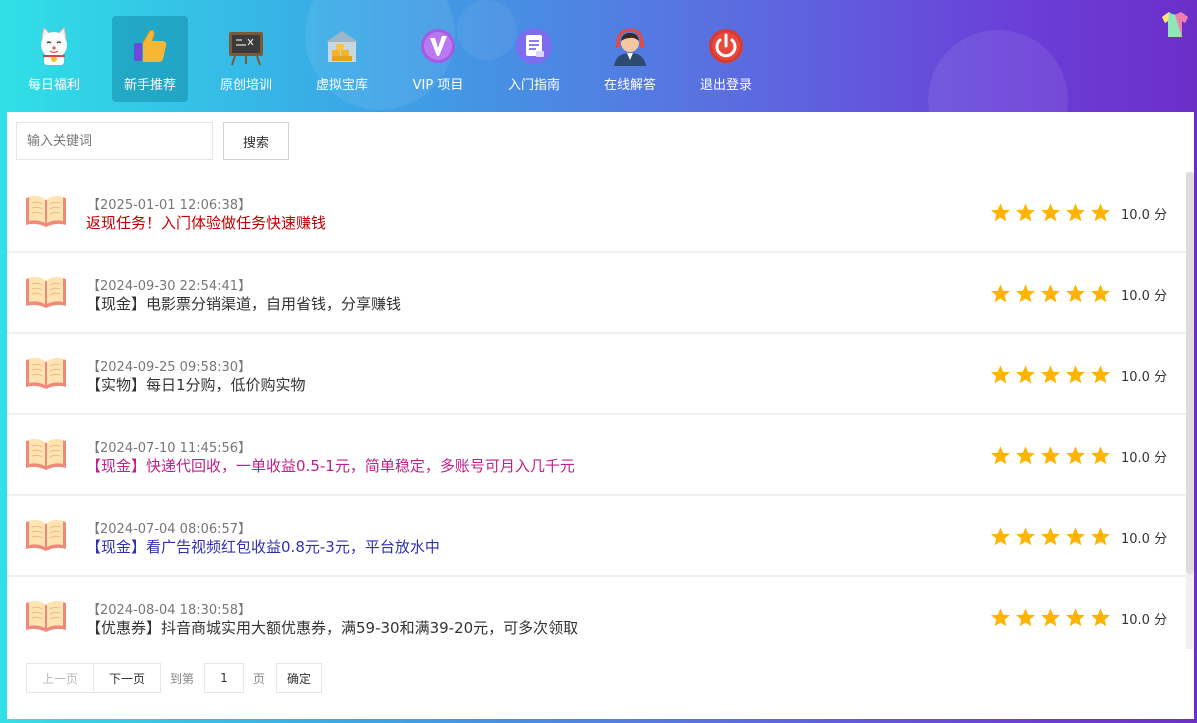 The height and width of the screenshot is (723, 1197). What do you see at coordinates (150, 45) in the screenshot?
I see `thumbs-up-icon` at bounding box center [150, 45].